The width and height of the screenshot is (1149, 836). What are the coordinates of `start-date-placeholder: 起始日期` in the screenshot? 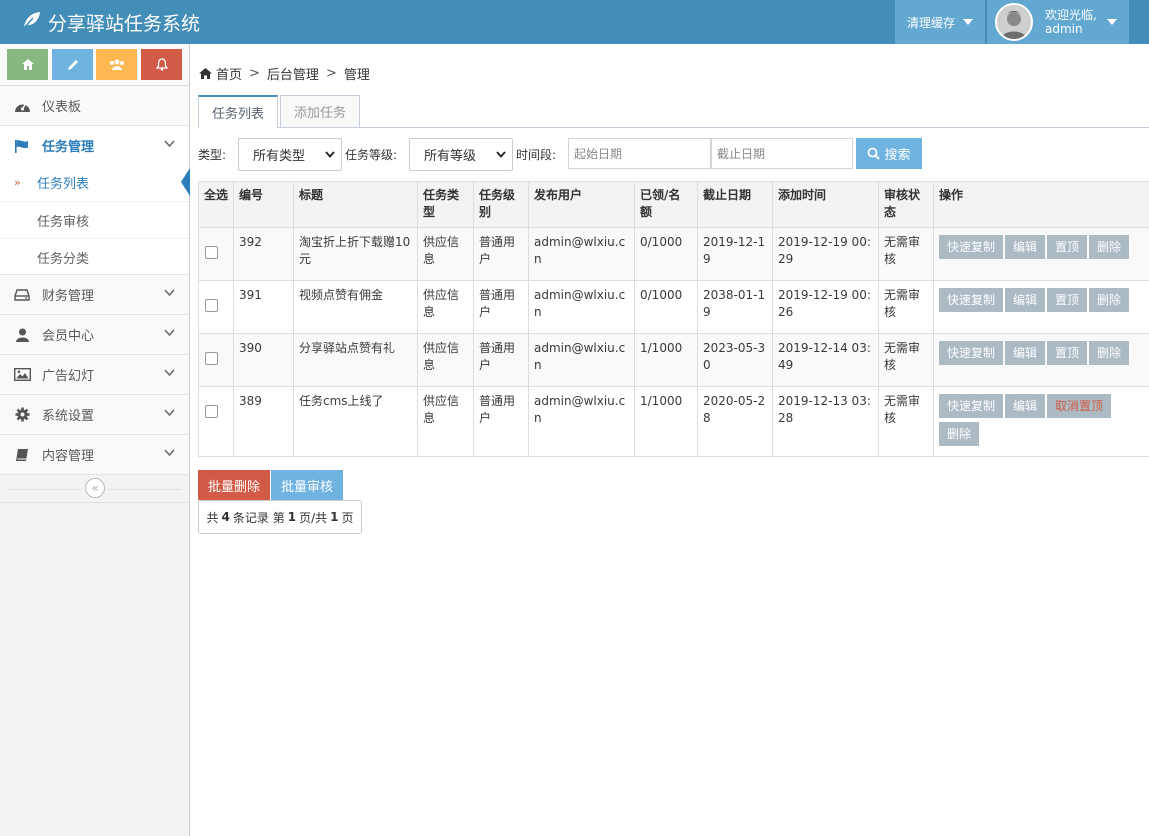 It's located at (598, 154).